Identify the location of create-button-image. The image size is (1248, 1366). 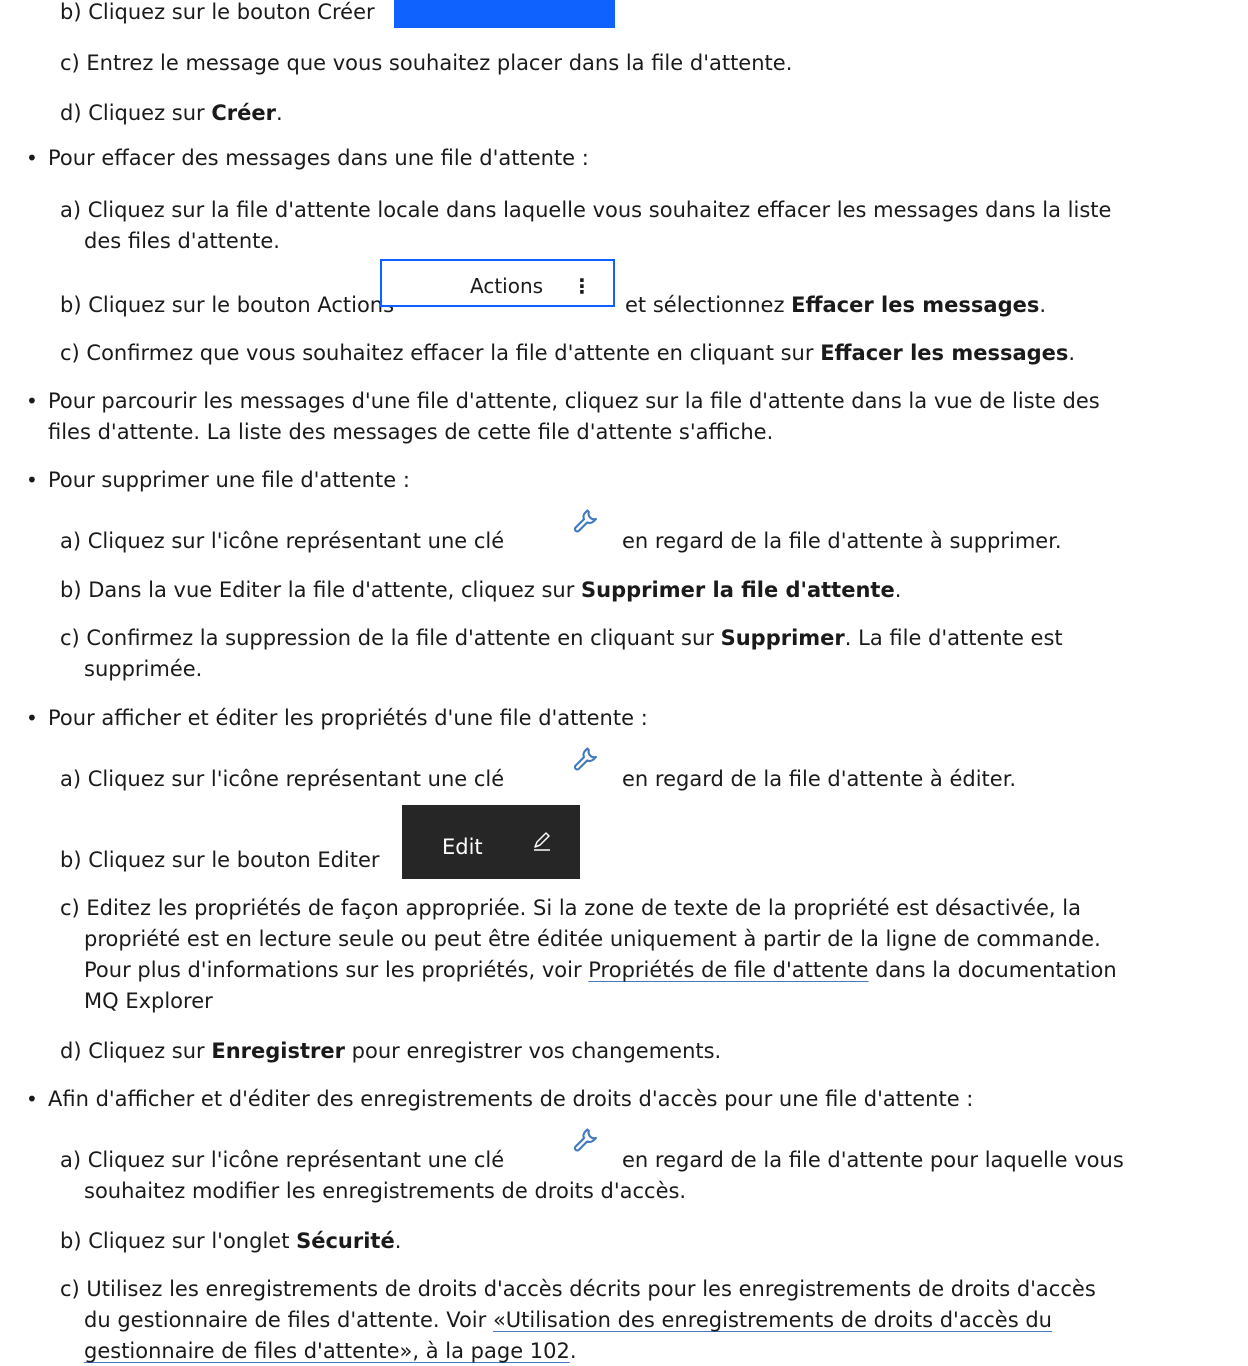
(504, 14).